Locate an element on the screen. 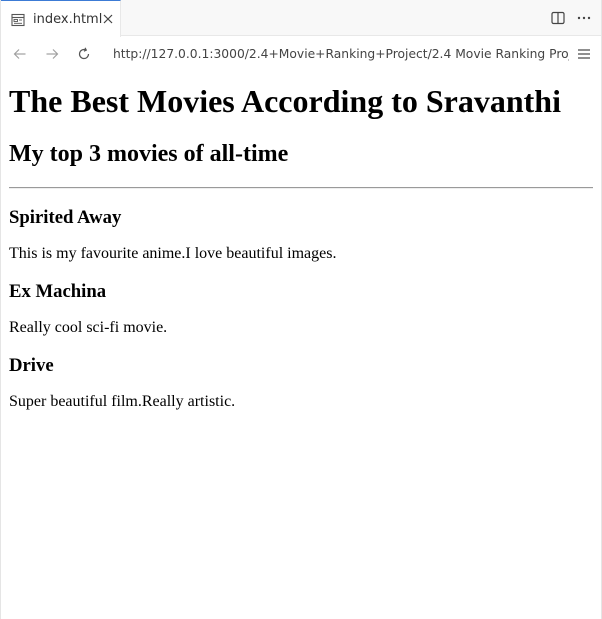 This screenshot has width=602, height=619. movie-title: Drive is located at coordinates (31, 365).